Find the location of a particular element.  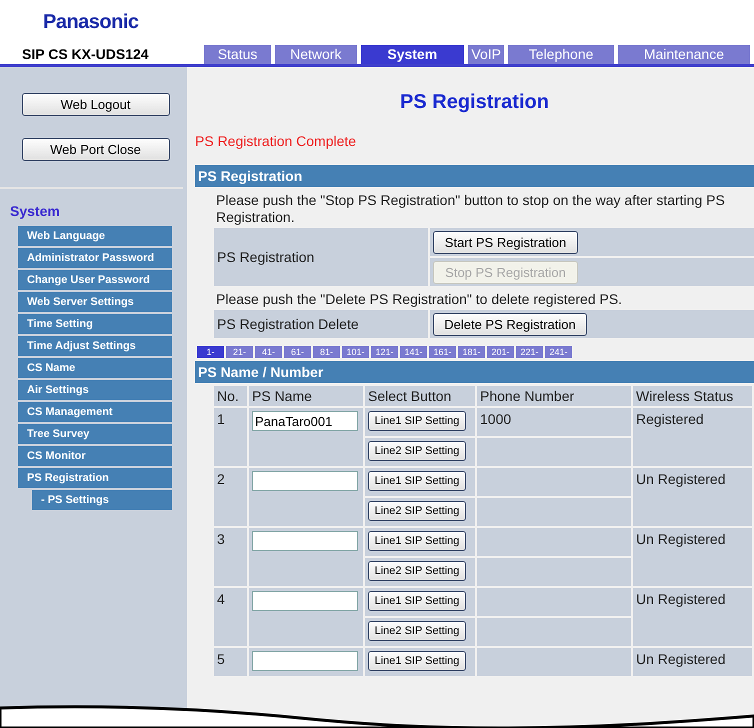

section-header: PS Registration is located at coordinates (474, 176).